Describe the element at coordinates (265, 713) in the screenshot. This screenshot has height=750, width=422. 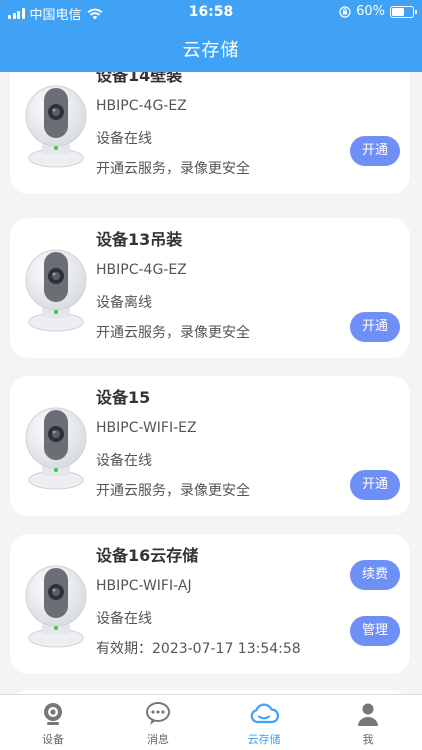
I see `cloud-icon` at that location.